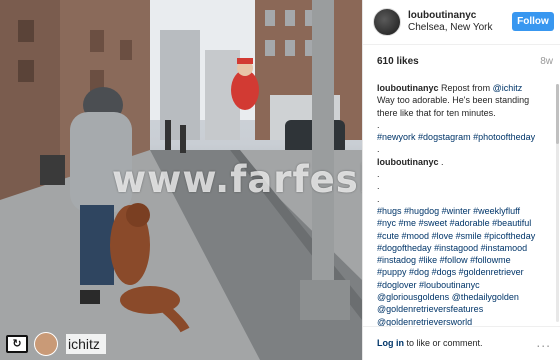 Image resolution: width=560 pixels, height=361 pixels. What do you see at coordinates (387, 112) in the screenshot?
I see `caption-text: there` at bounding box center [387, 112].